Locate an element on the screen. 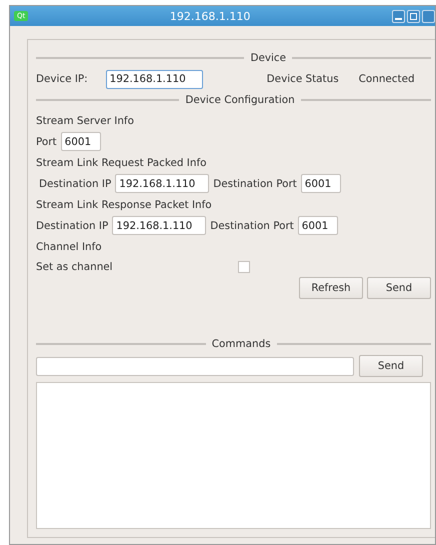  field-label: Stream Server Info is located at coordinates (85, 120).